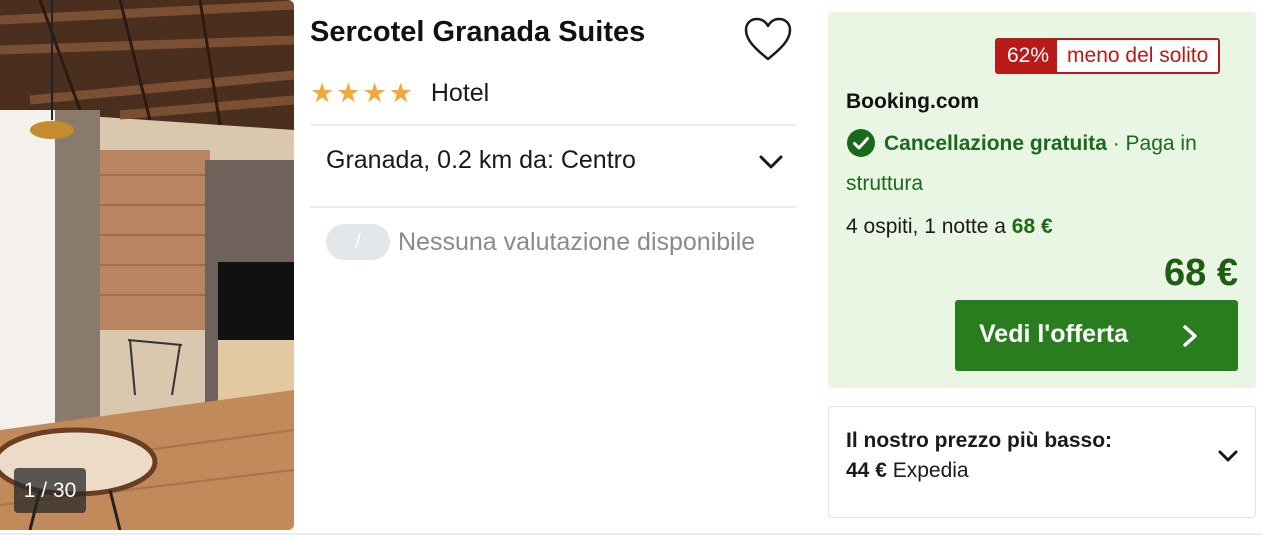 This screenshot has width=1262, height=536. I want to click on discount-label: meno del solito, so click(1138, 56).